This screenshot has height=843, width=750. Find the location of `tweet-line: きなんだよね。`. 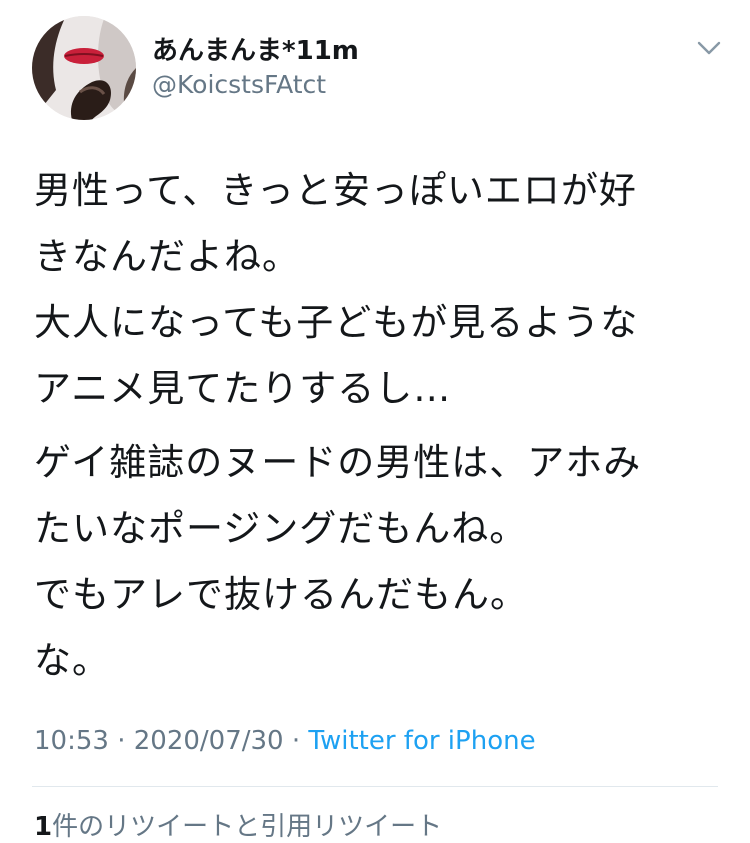

tweet-line: きなんだよね。 is located at coordinates (167, 256).